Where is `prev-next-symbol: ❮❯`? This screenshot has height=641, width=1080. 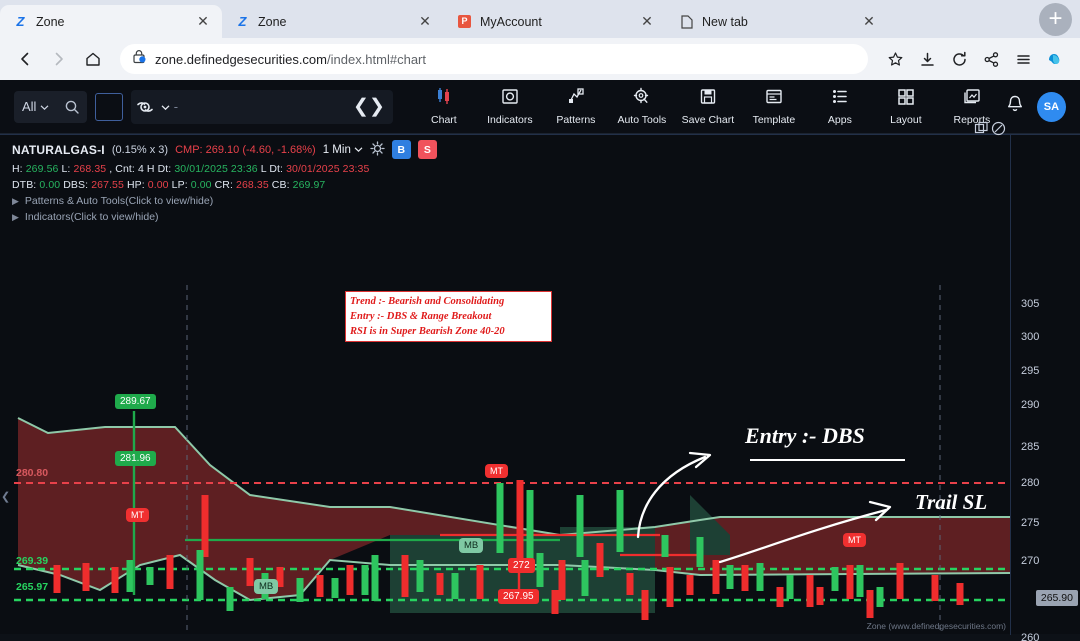 prev-next-symbol: ❮❯ is located at coordinates (373, 106).